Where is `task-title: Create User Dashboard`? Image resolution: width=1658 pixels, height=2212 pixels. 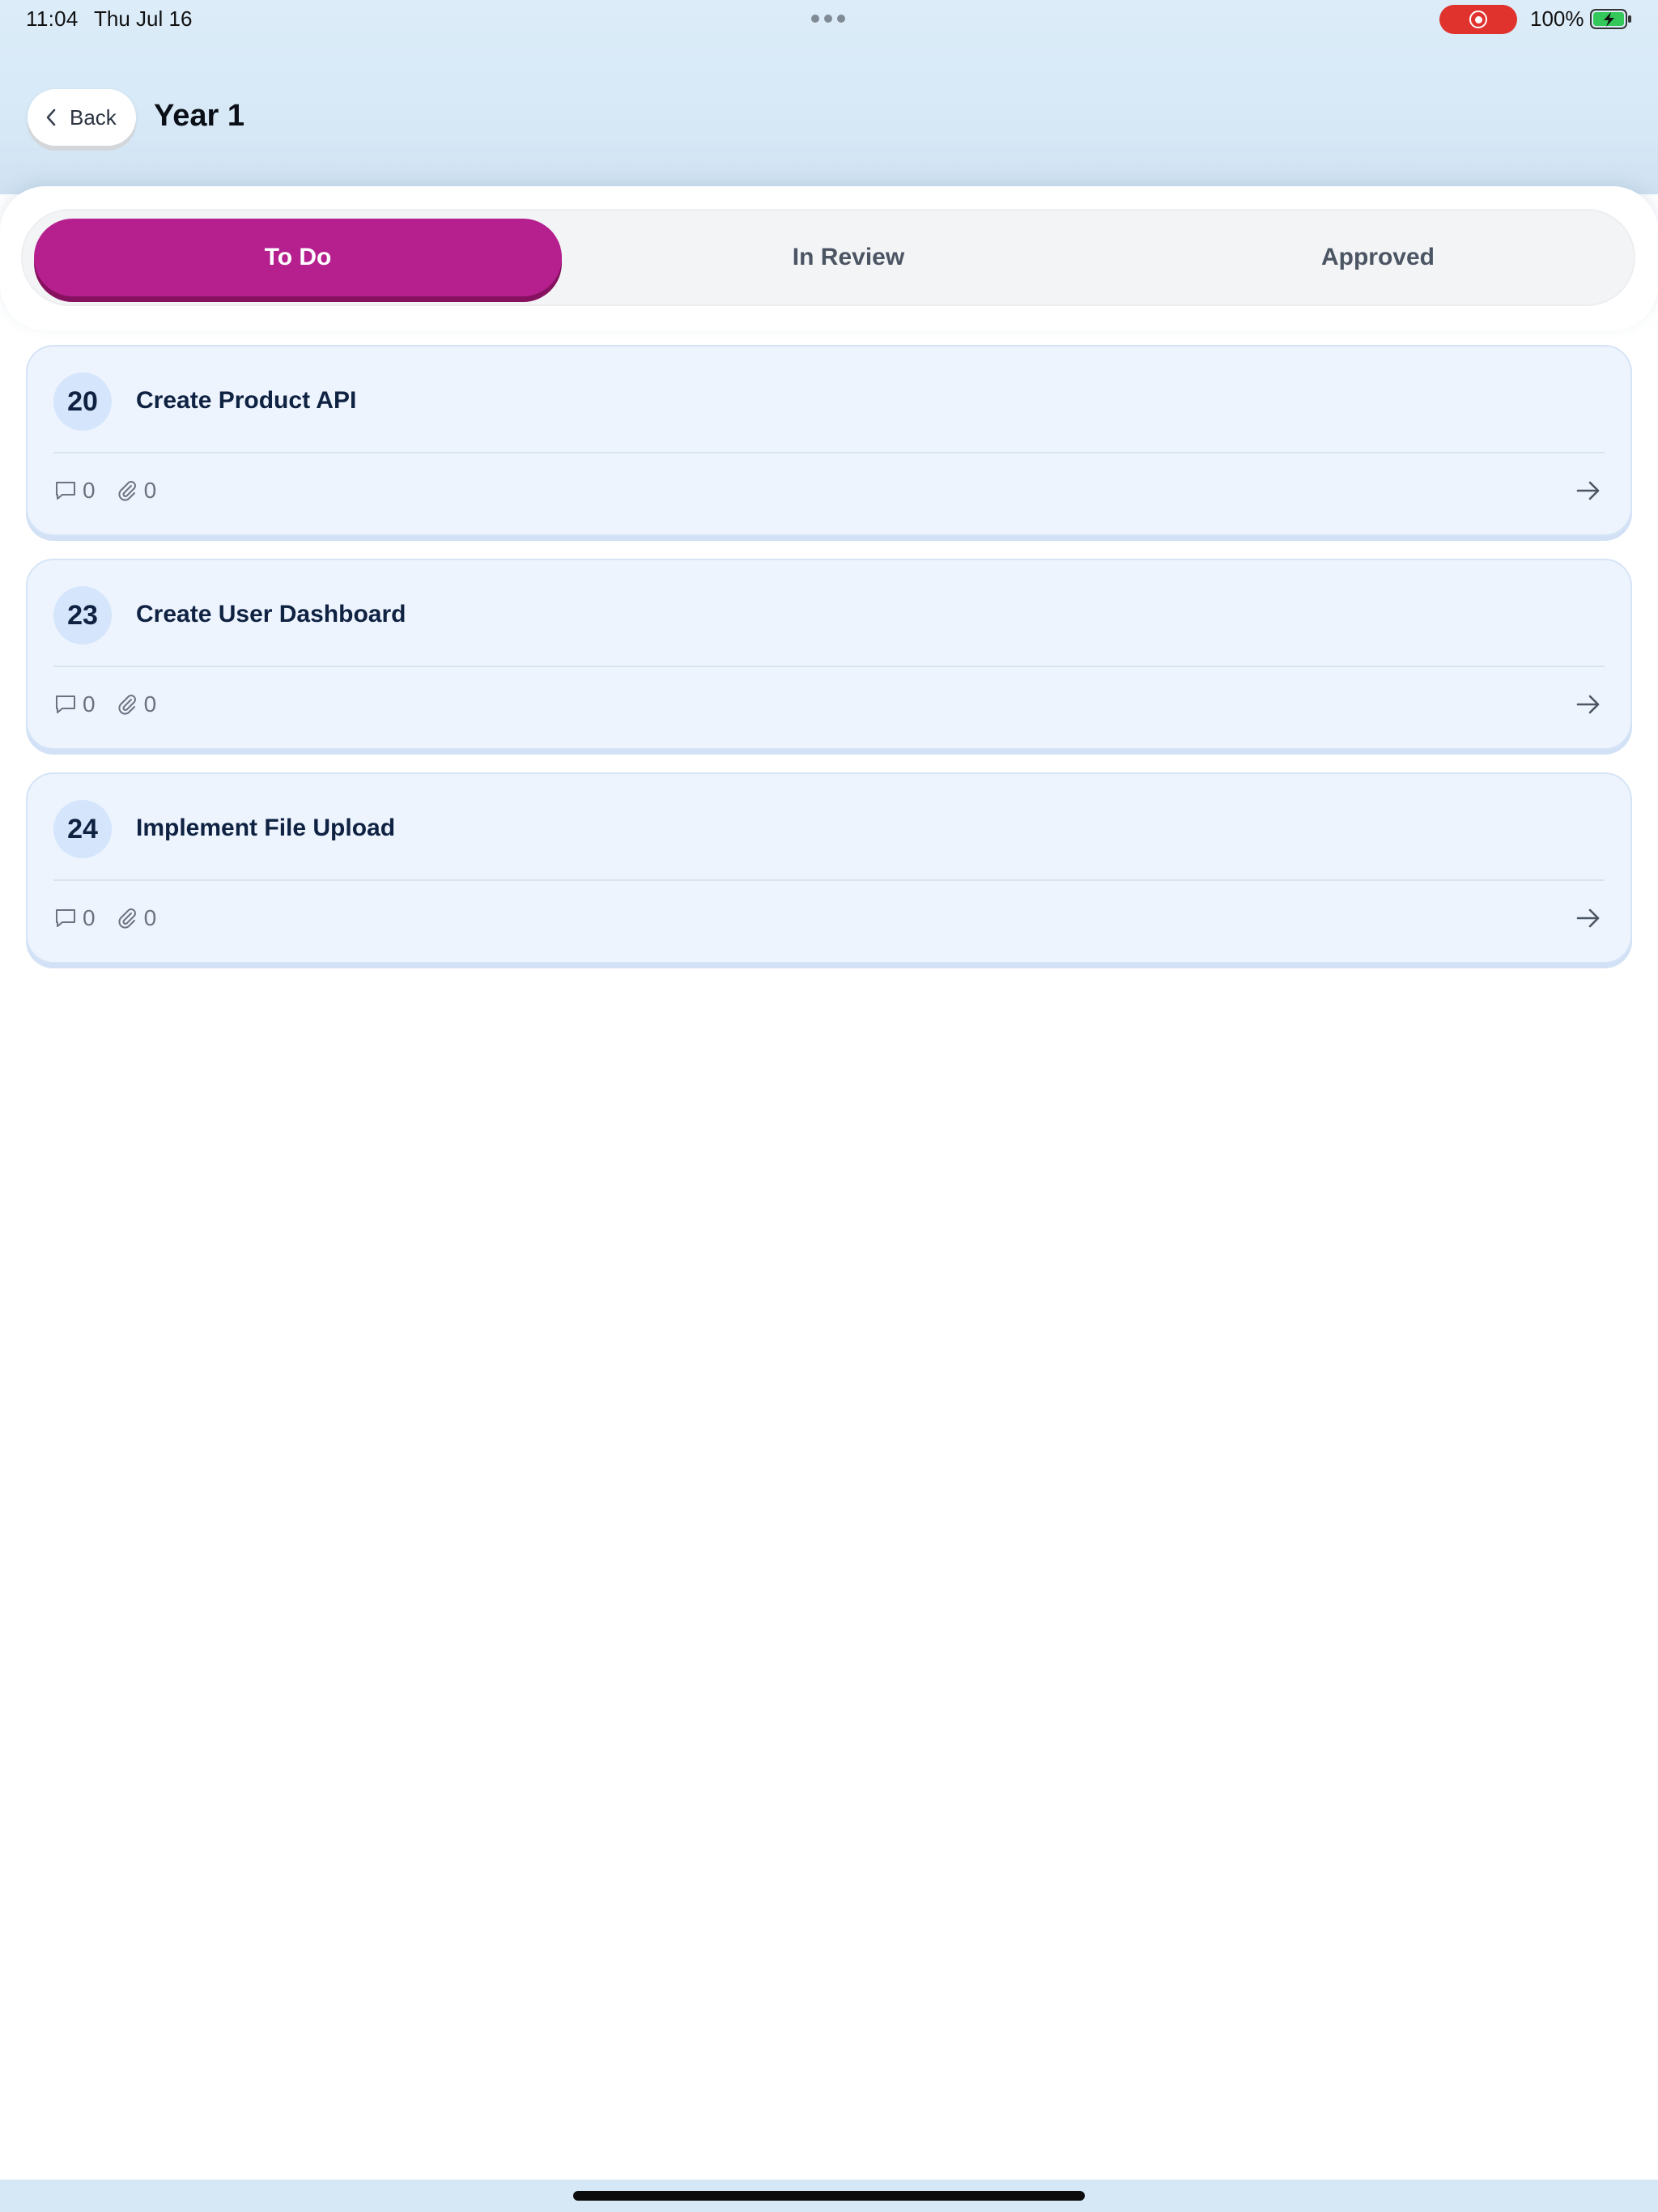
task-title: Create User Dashboard is located at coordinates (271, 614).